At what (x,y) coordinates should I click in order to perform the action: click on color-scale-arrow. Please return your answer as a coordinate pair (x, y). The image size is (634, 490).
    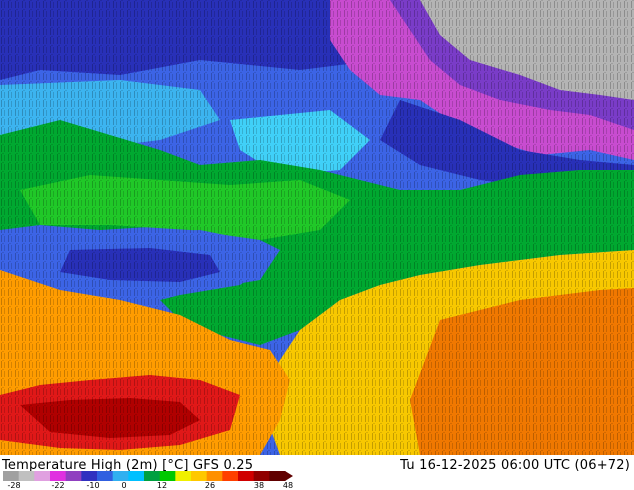
    Looking at the image, I should click on (289, 476).